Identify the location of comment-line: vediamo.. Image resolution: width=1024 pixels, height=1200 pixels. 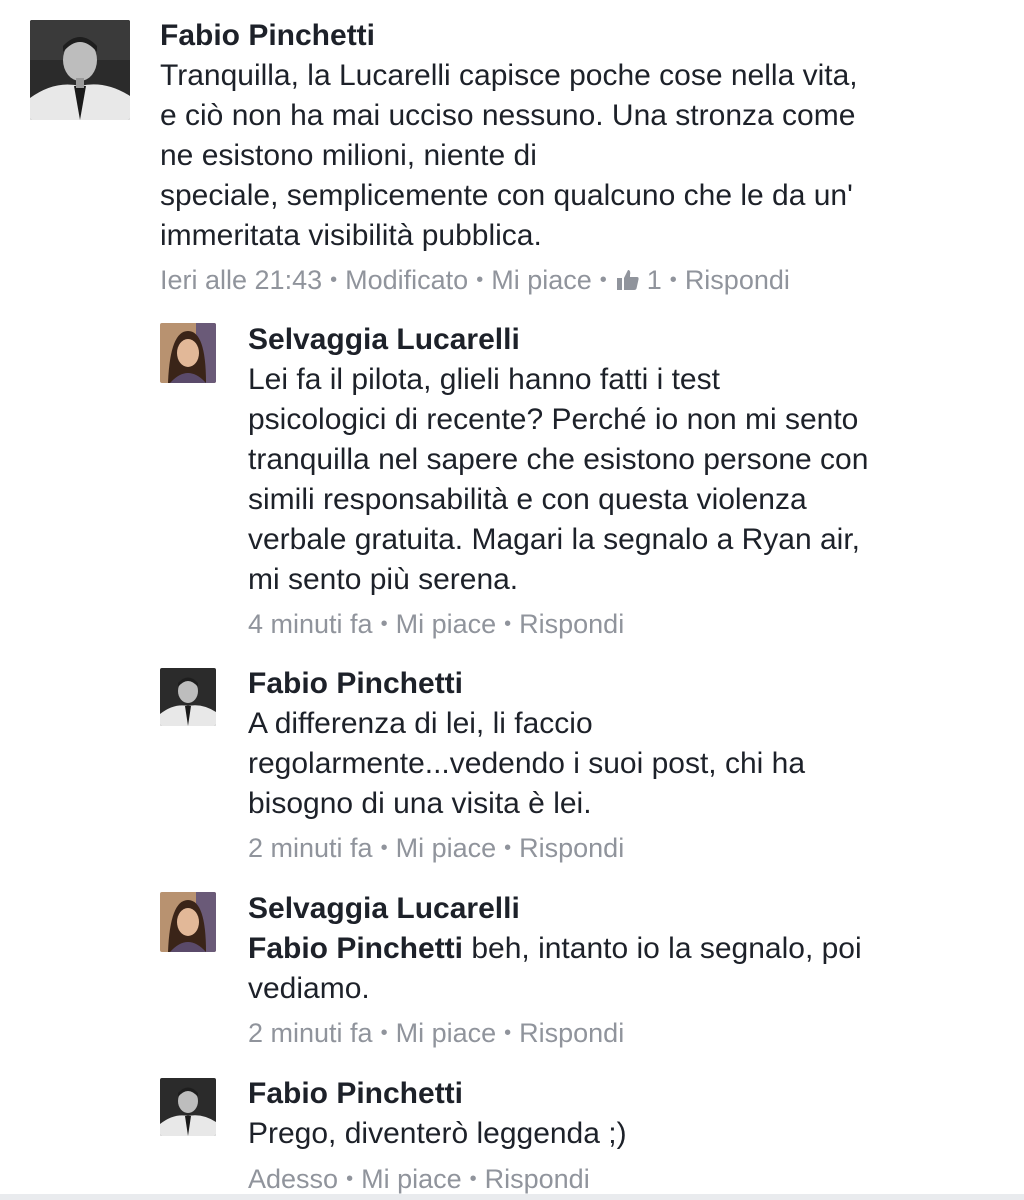
(309, 988).